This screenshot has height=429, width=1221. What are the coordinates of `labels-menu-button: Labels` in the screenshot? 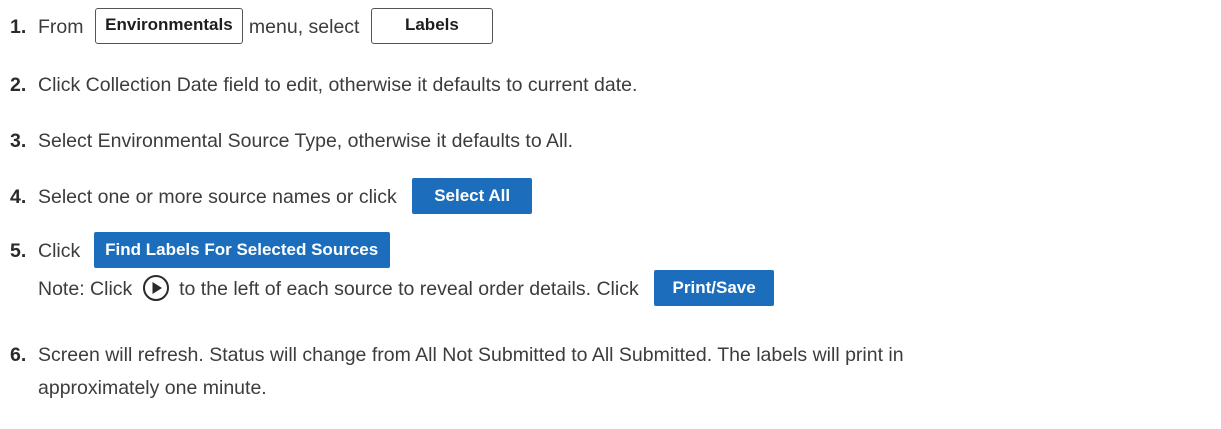 It's located at (431, 26).